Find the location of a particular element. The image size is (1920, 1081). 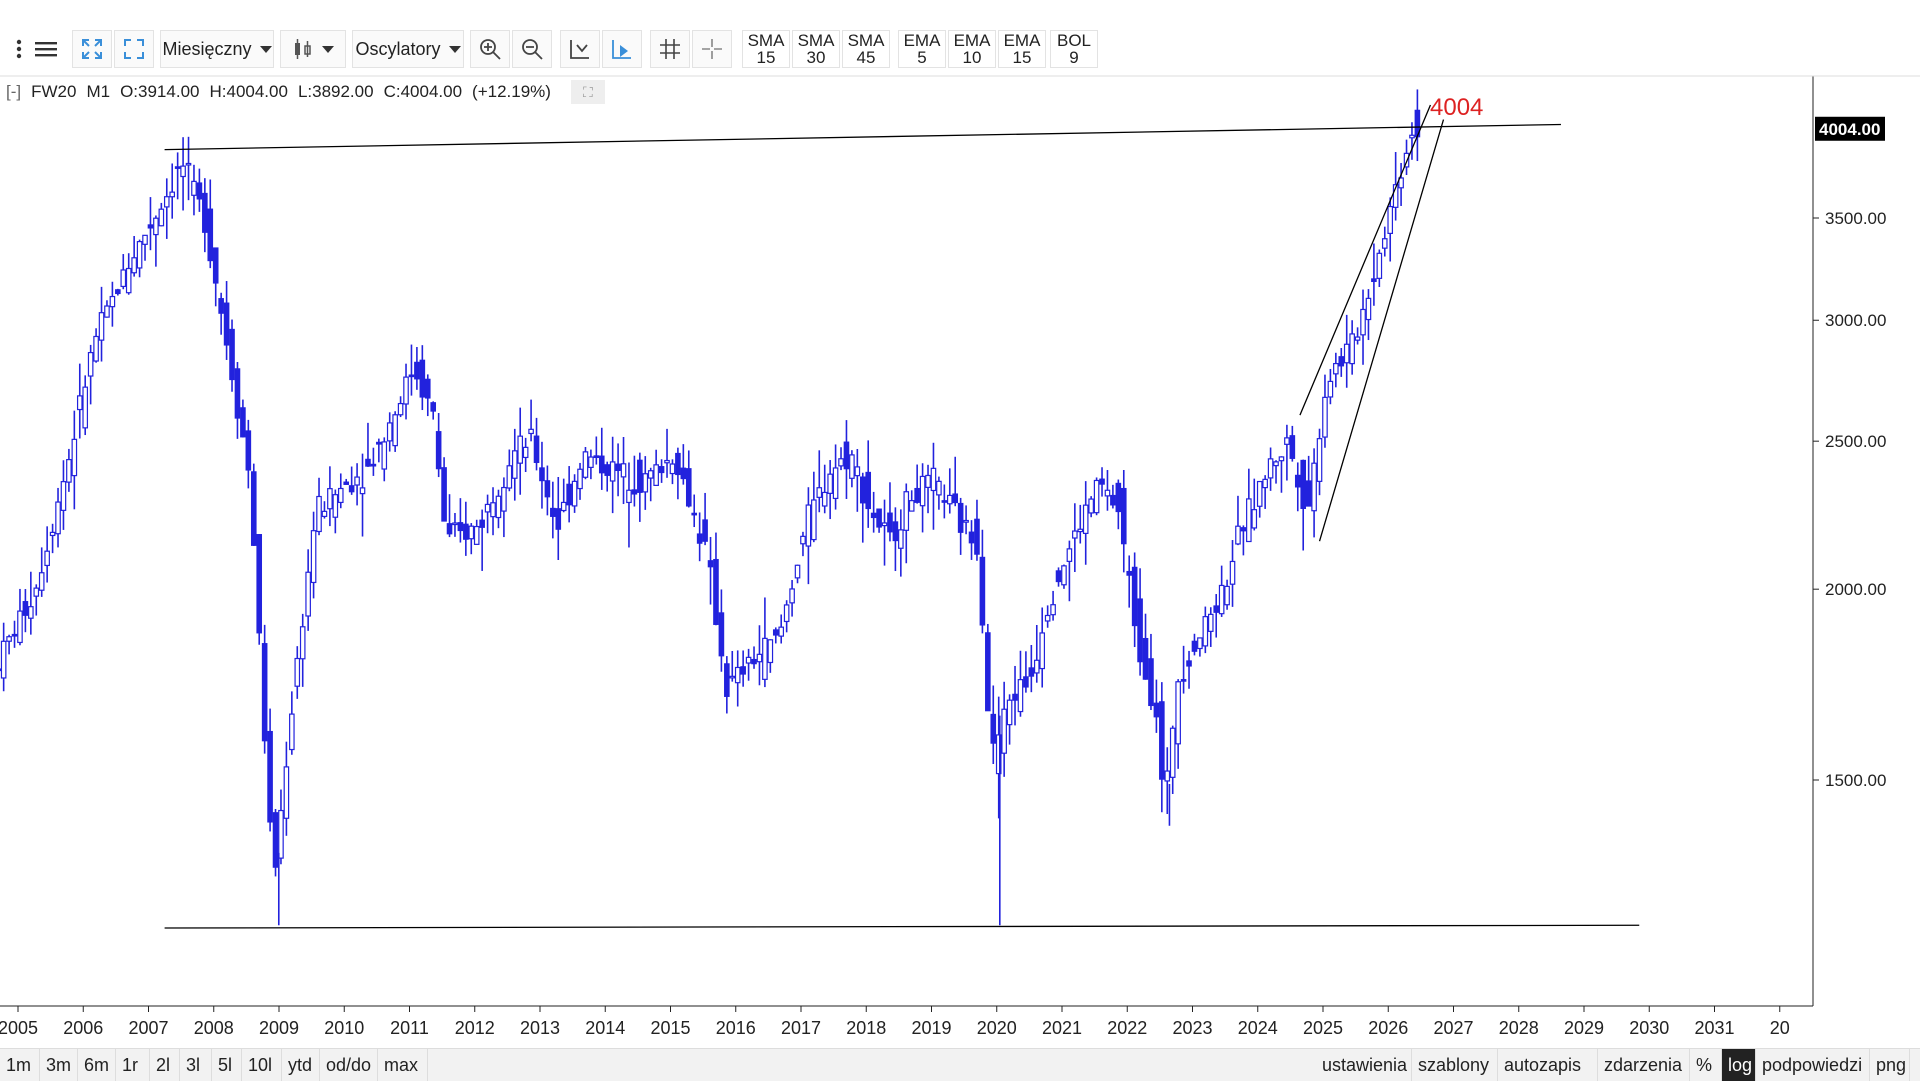

chevron-down-icon is located at coordinates (455, 49).